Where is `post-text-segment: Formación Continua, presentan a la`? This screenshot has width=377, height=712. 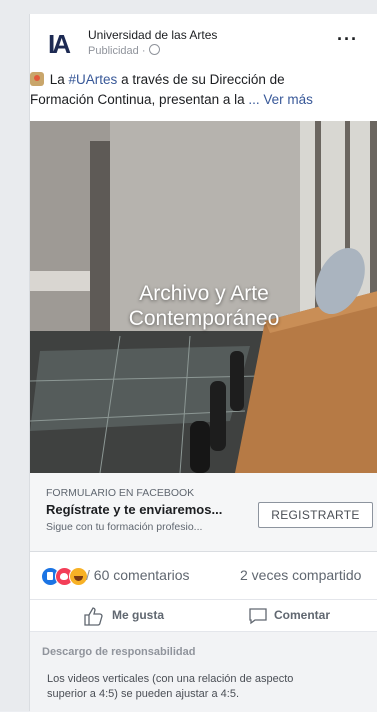 post-text-segment: Formación Continua, presentan a la is located at coordinates (137, 99).